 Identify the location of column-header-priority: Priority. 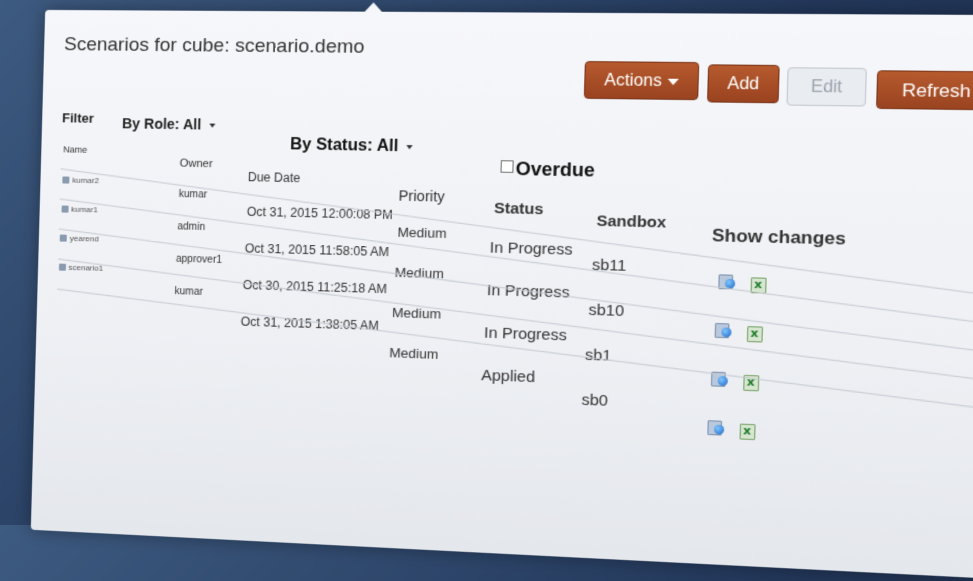
(421, 196).